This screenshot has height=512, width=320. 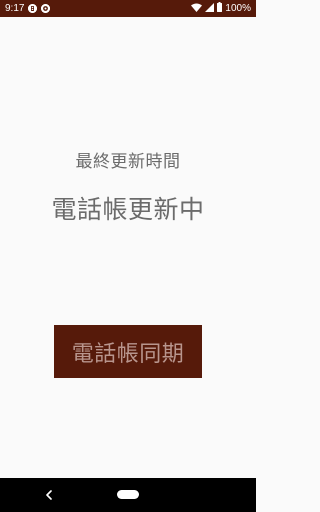 What do you see at coordinates (46, 8) in the screenshot?
I see `settings-badge-icon` at bounding box center [46, 8].